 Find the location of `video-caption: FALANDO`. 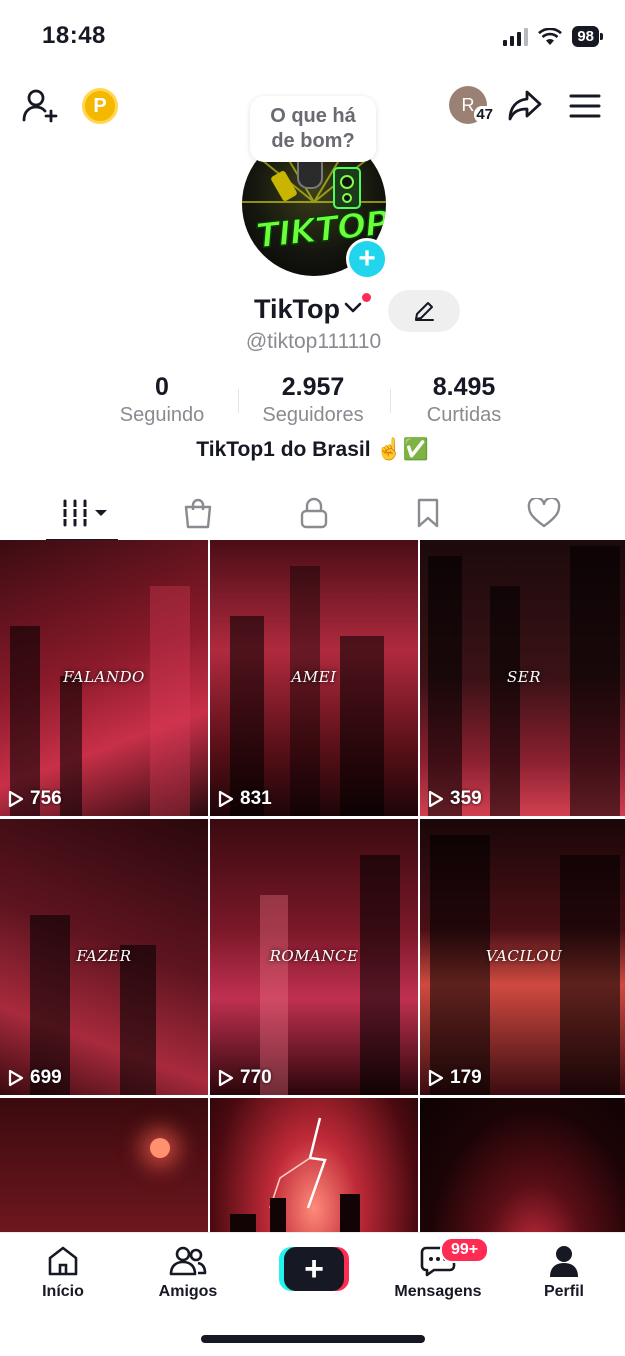

video-caption: FALANDO is located at coordinates (104, 677).